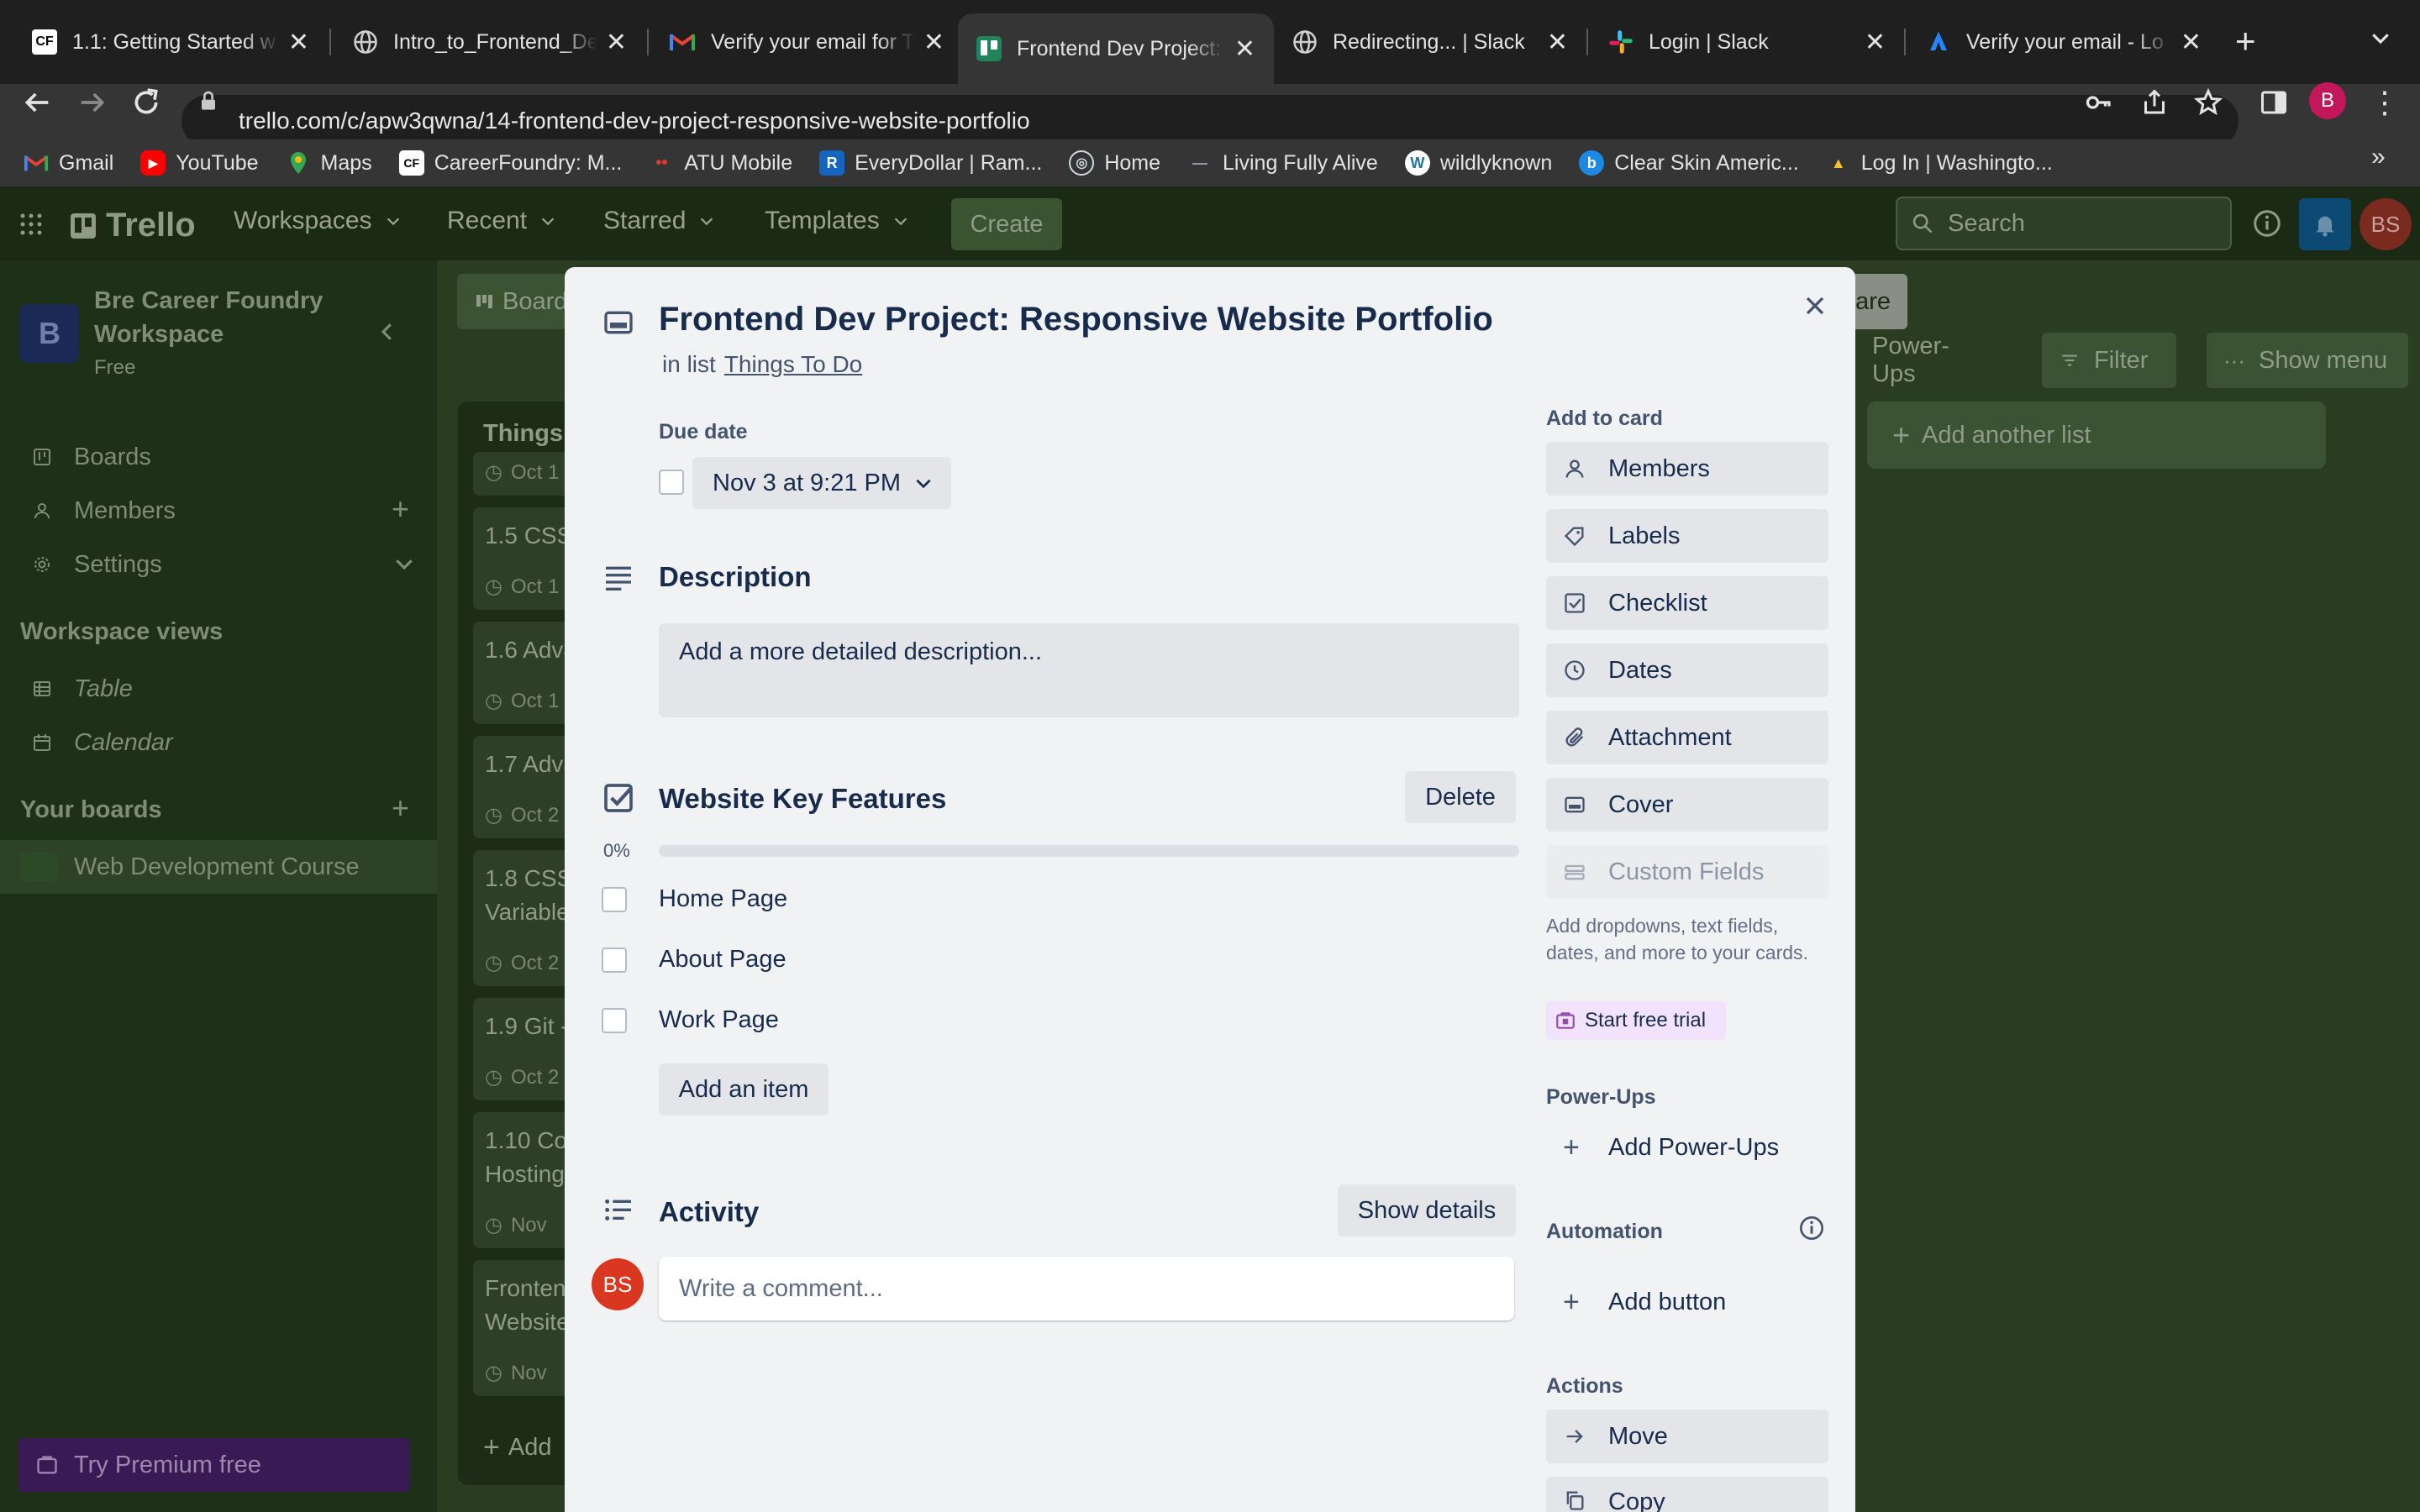 The width and height of the screenshot is (2420, 1512). Describe the element at coordinates (1478, 163) in the screenshot. I see `bookmark-wildlyknown: Wwildlyknown` at that location.